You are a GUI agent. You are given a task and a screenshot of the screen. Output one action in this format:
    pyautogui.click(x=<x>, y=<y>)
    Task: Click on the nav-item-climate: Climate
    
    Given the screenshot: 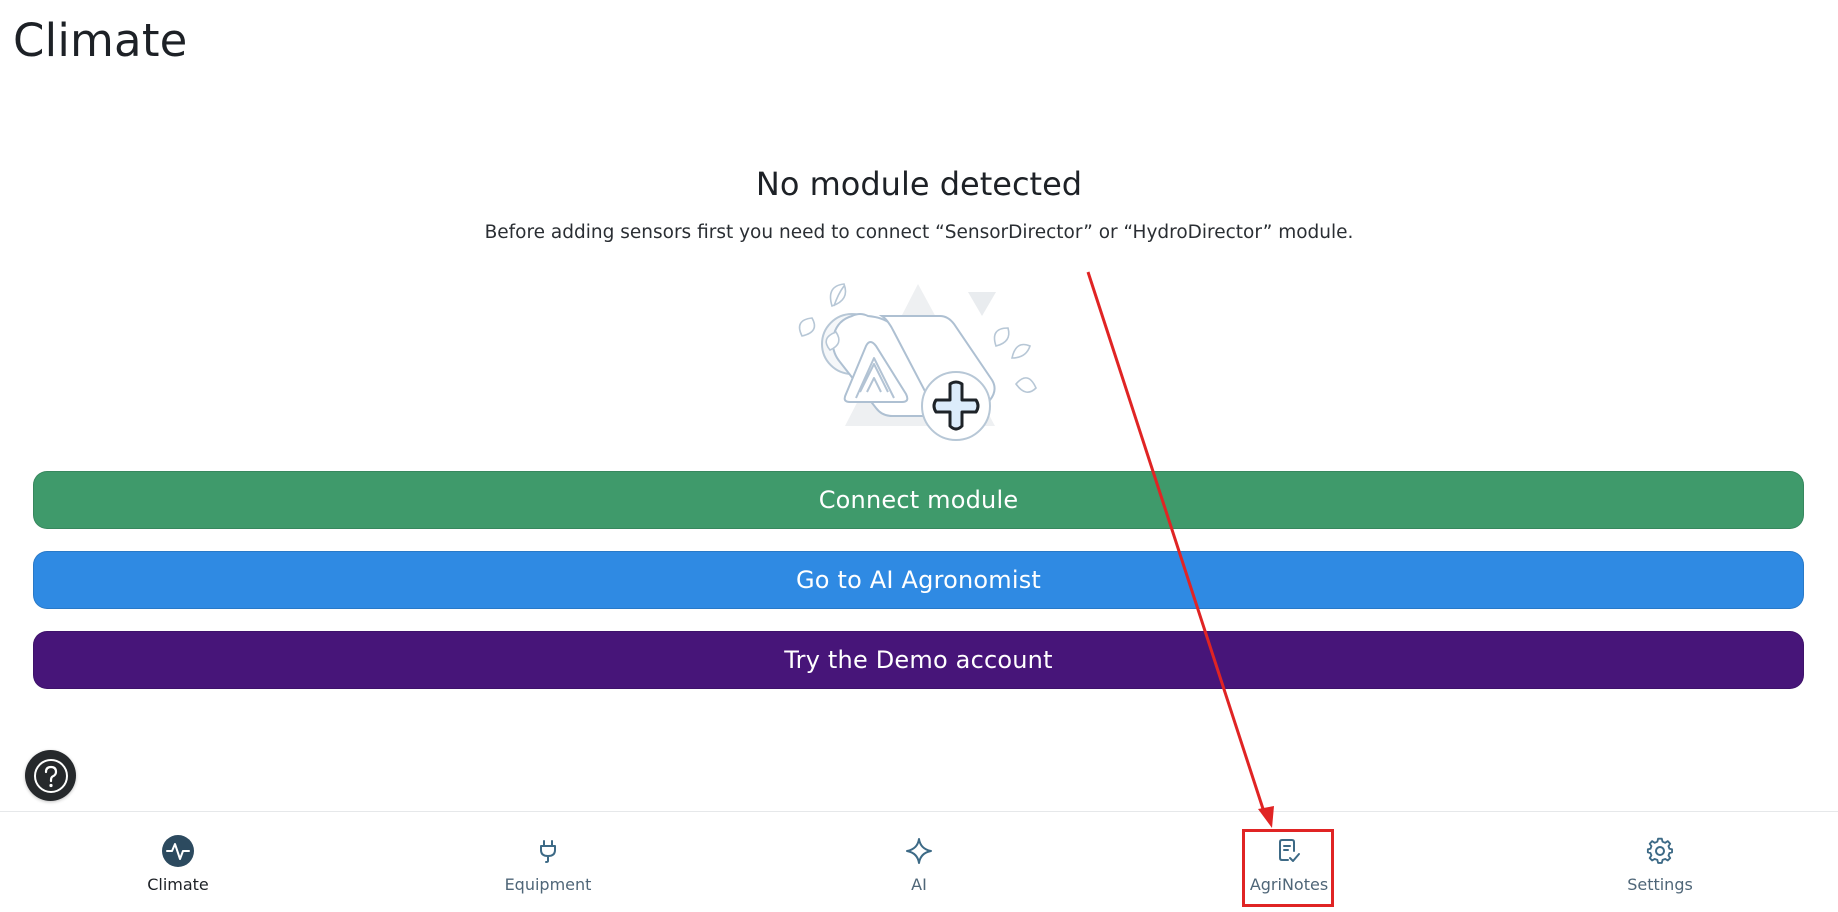 What is the action you would take?
    pyautogui.click(x=178, y=862)
    